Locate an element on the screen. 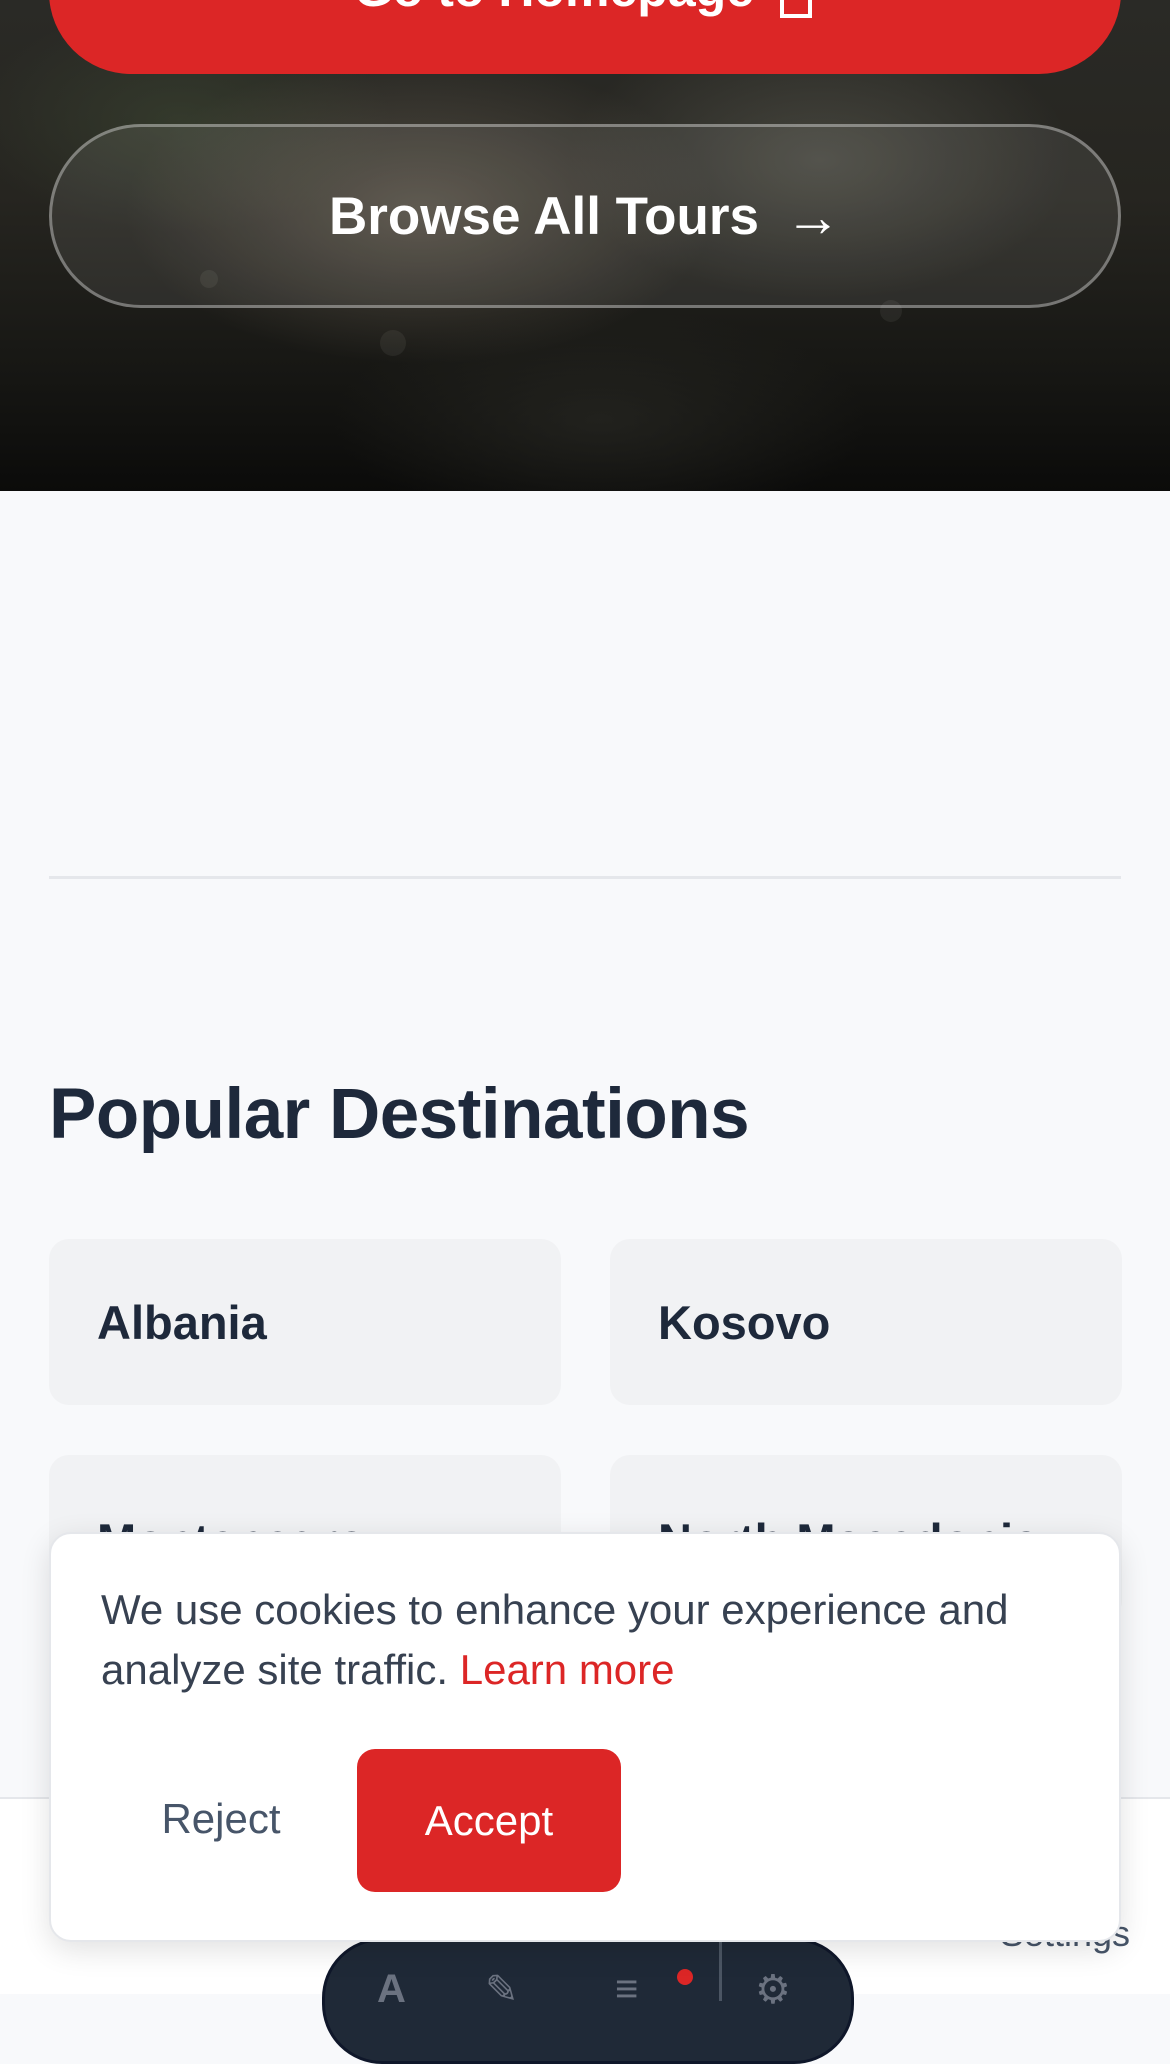  destination-label: Kosovo is located at coordinates (744, 1322).